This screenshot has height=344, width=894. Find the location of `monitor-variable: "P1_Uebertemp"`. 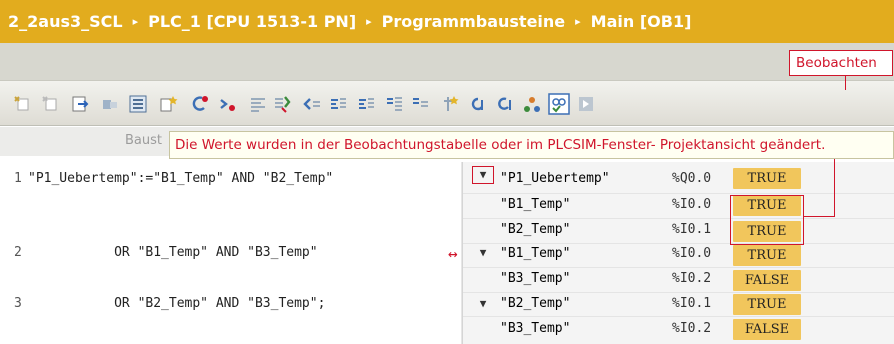

monitor-variable: "P1_Uebertemp" is located at coordinates (555, 178).